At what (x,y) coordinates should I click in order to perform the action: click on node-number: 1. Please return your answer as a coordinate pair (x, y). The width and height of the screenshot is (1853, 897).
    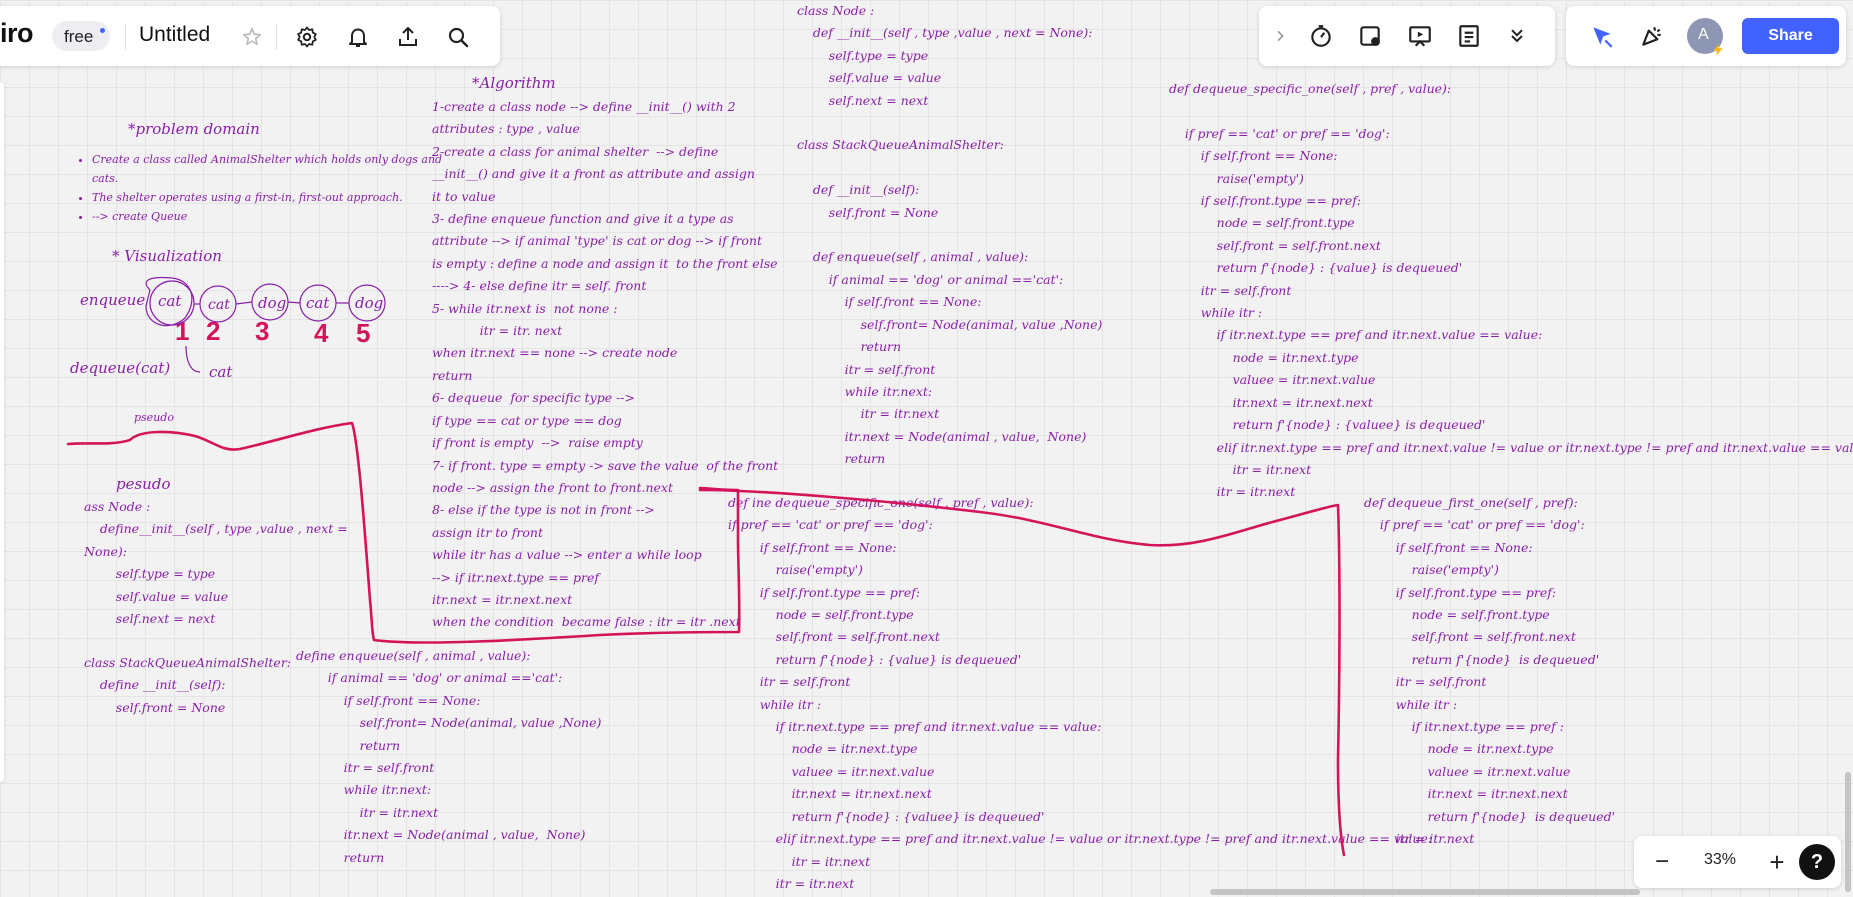
    Looking at the image, I should click on (182, 331).